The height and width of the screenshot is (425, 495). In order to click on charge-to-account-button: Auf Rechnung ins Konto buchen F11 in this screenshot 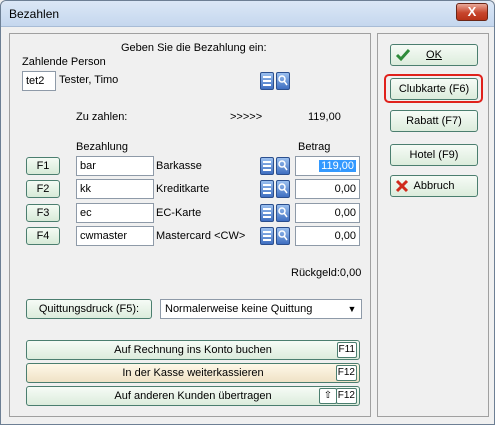, I will do `click(193, 350)`.